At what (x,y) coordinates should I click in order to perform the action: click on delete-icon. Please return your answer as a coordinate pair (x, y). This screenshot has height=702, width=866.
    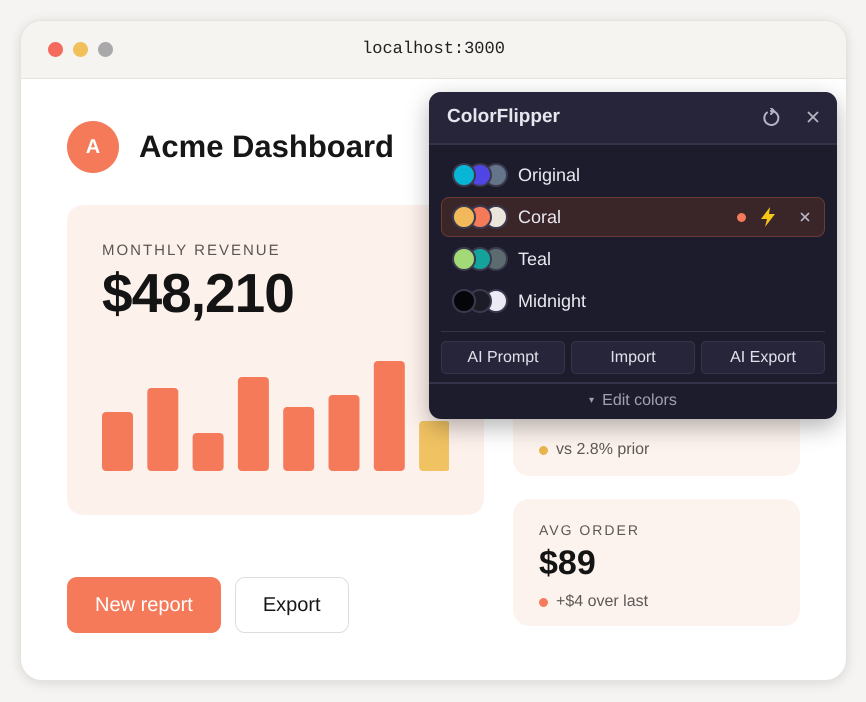
    Looking at the image, I should click on (805, 217).